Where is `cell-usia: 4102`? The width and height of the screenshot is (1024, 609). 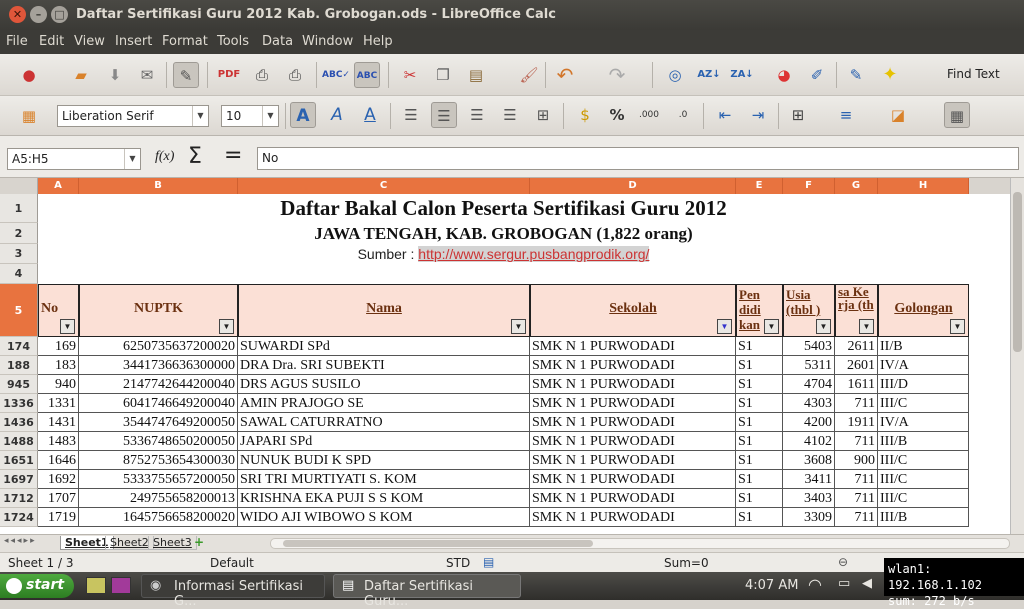
cell-usia: 4102 is located at coordinates (809, 441).